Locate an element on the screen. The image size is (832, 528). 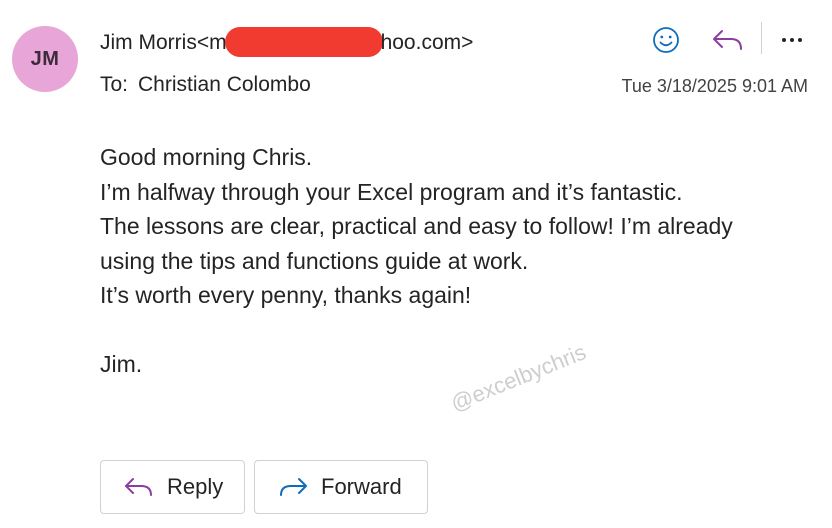
recipient-name: Christian Colombo is located at coordinates (224, 84).